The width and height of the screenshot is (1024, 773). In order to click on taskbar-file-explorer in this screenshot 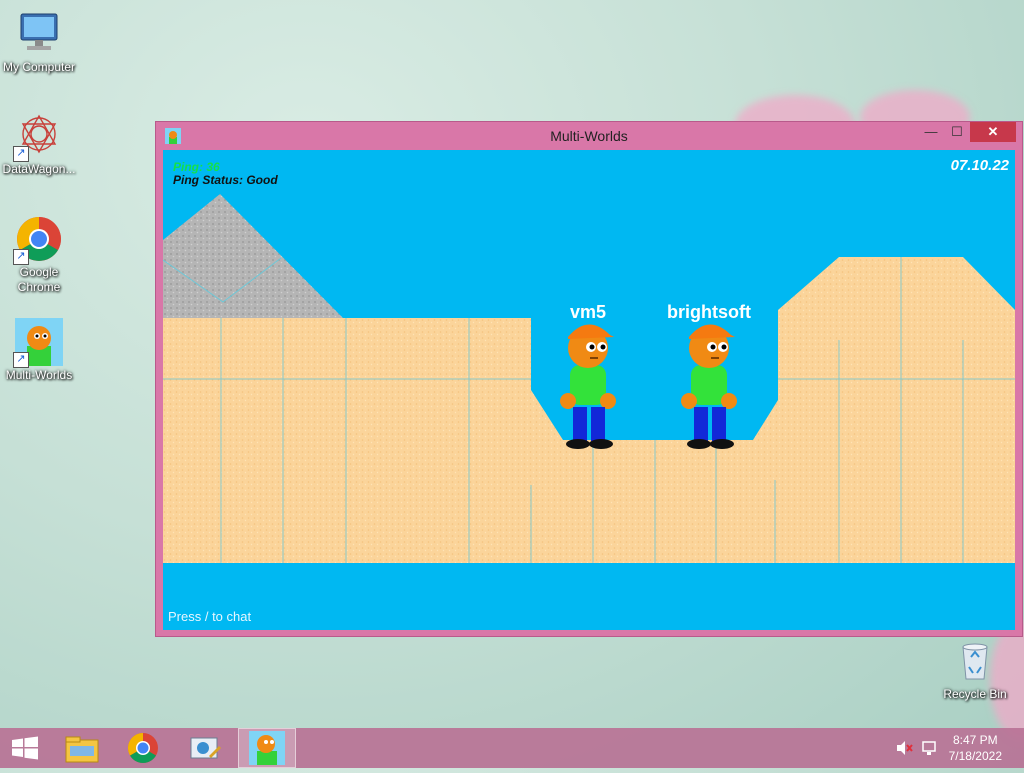, I will do `click(82, 748)`.